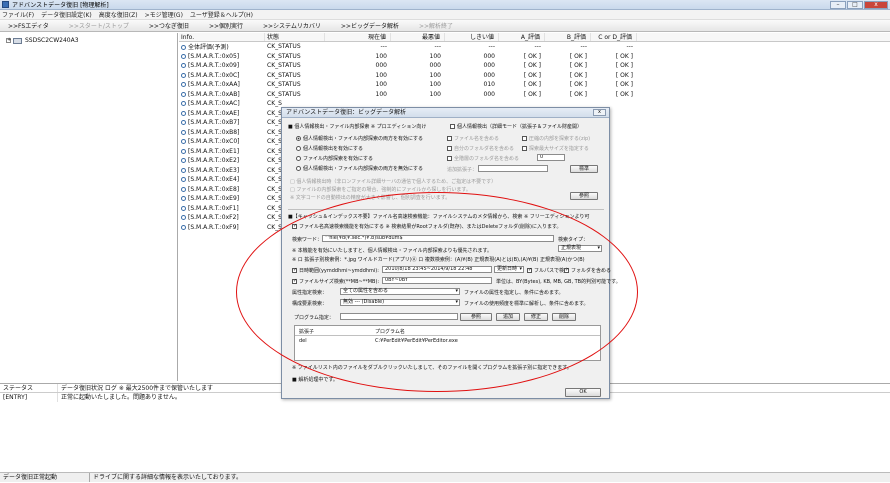 The image size is (890, 483). What do you see at coordinates (334, 158) in the screenshot?
I see `radio-search-enable: ファイル内部探索を有効にする` at bounding box center [334, 158].